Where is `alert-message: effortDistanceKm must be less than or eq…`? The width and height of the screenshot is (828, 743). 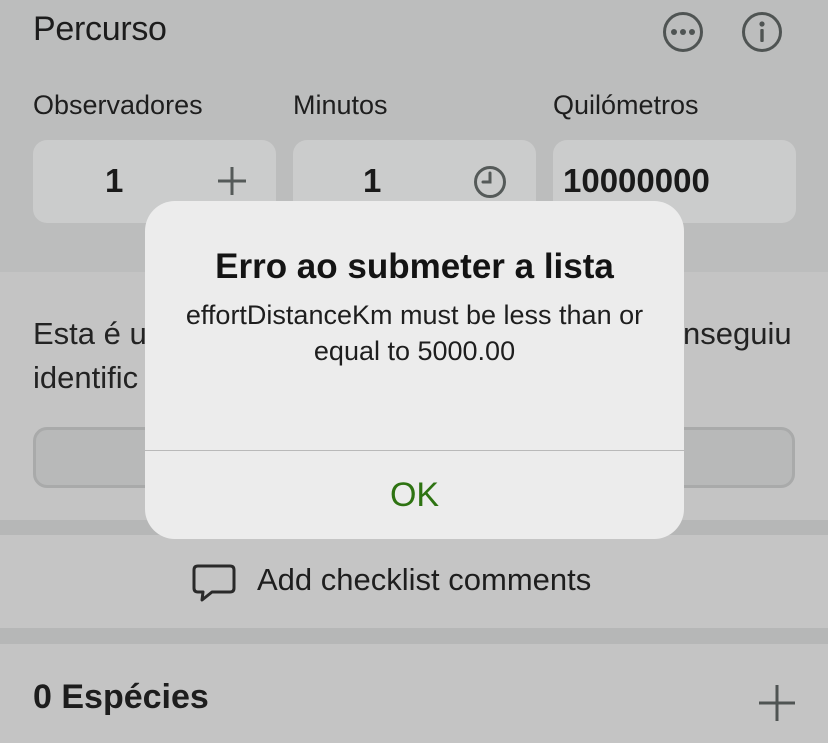 alert-message: effortDistanceKm must be less than or eq… is located at coordinates (414, 333).